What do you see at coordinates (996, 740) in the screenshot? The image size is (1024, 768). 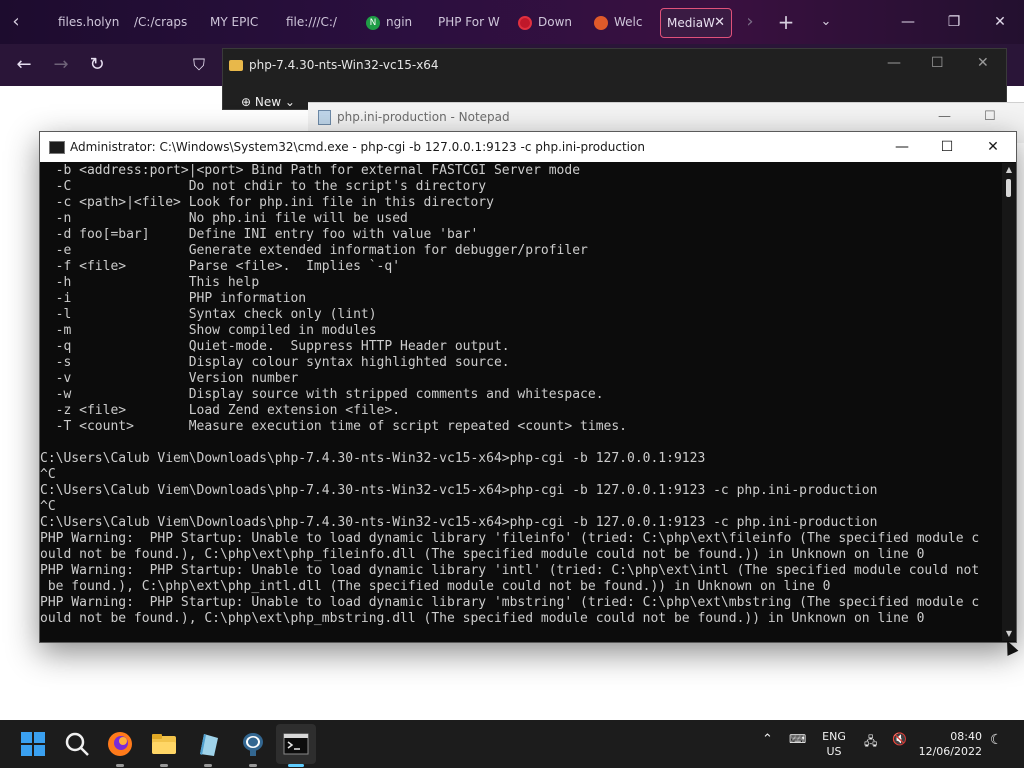 I see `focus-assist-moon-icon: ☾` at bounding box center [996, 740].